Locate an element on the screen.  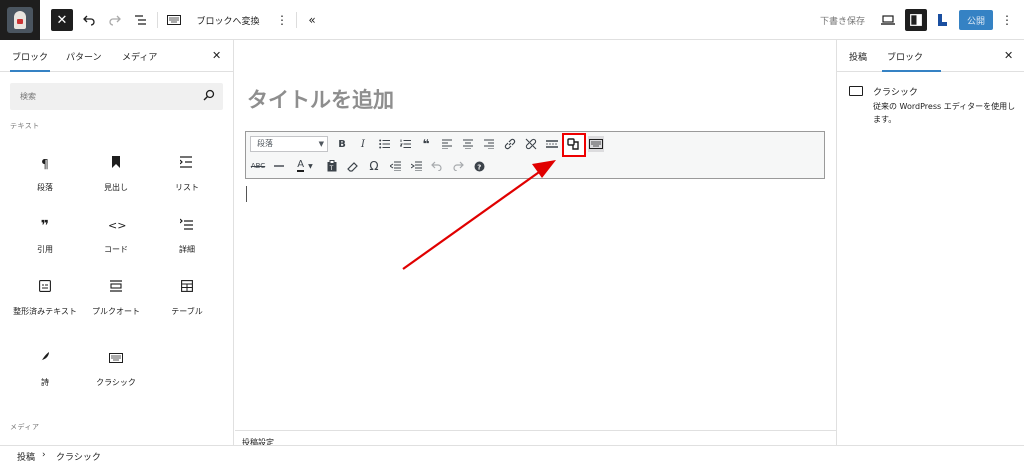
outdent-icon is located at coordinates (395, 166).